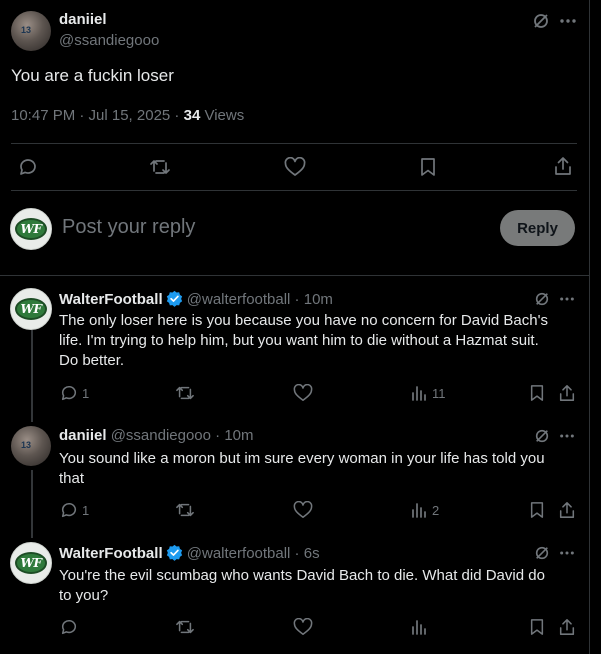 This screenshot has height=654, width=601. I want to click on reply-header: WalterFootball @walterfootball · 10m, so click(196, 299).